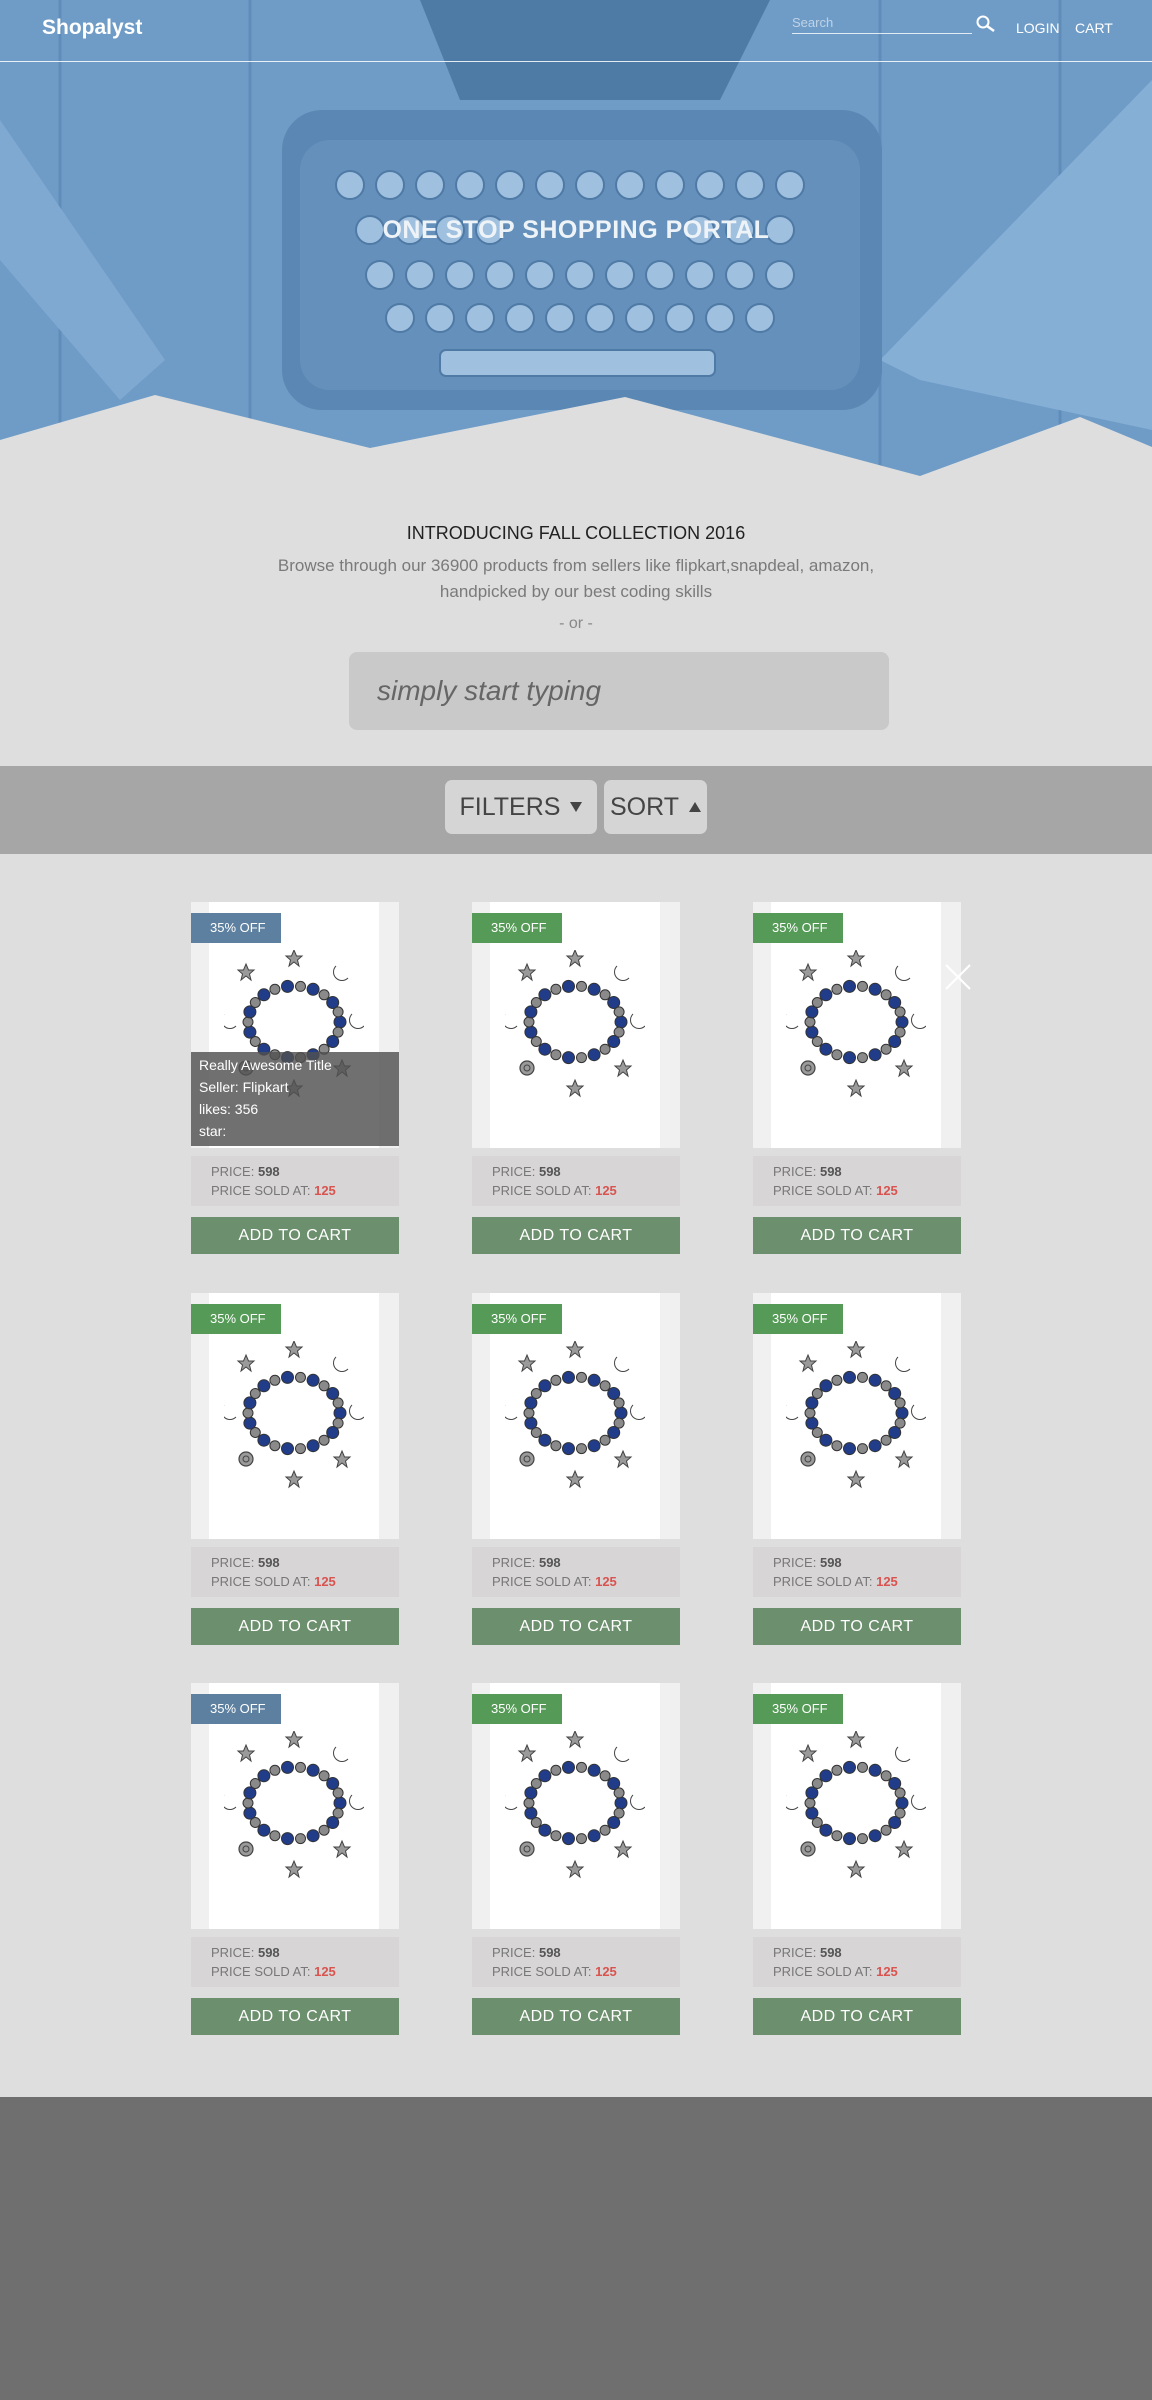  What do you see at coordinates (958, 977) in the screenshot?
I see `close-icon` at bounding box center [958, 977].